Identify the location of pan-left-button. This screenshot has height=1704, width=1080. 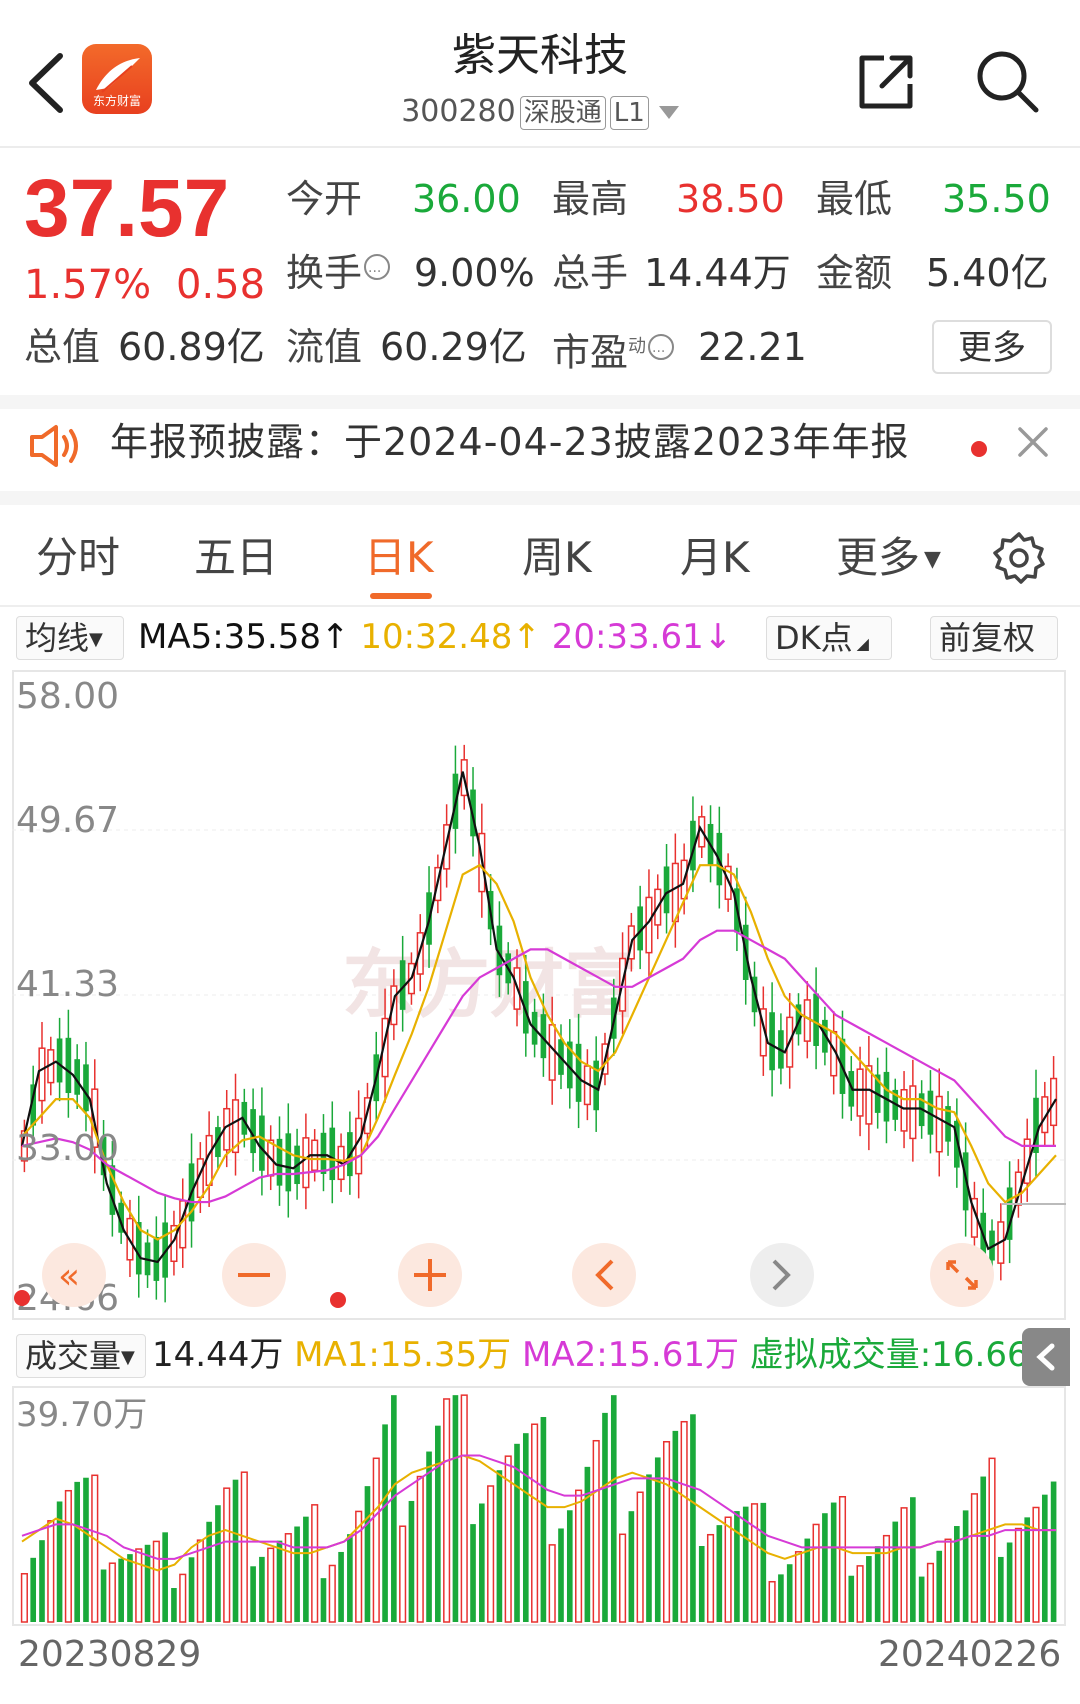
(604, 1275).